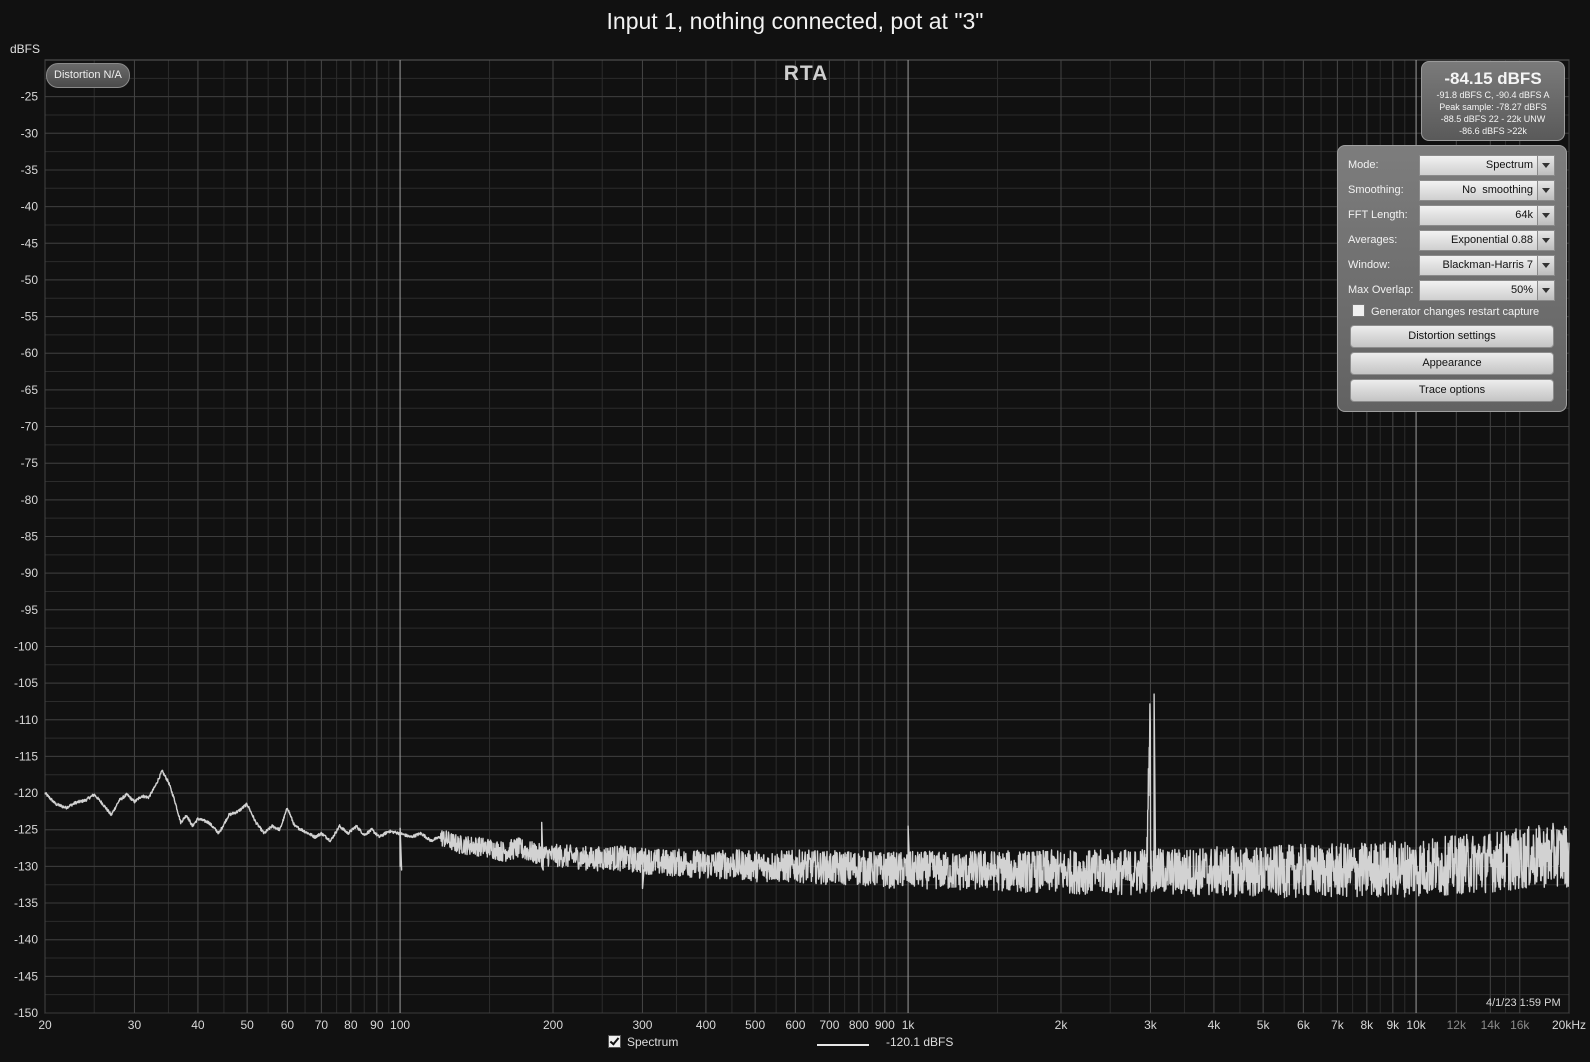 This screenshot has width=1590, height=1062. I want to click on mode-label: Mode:, so click(1363, 165).